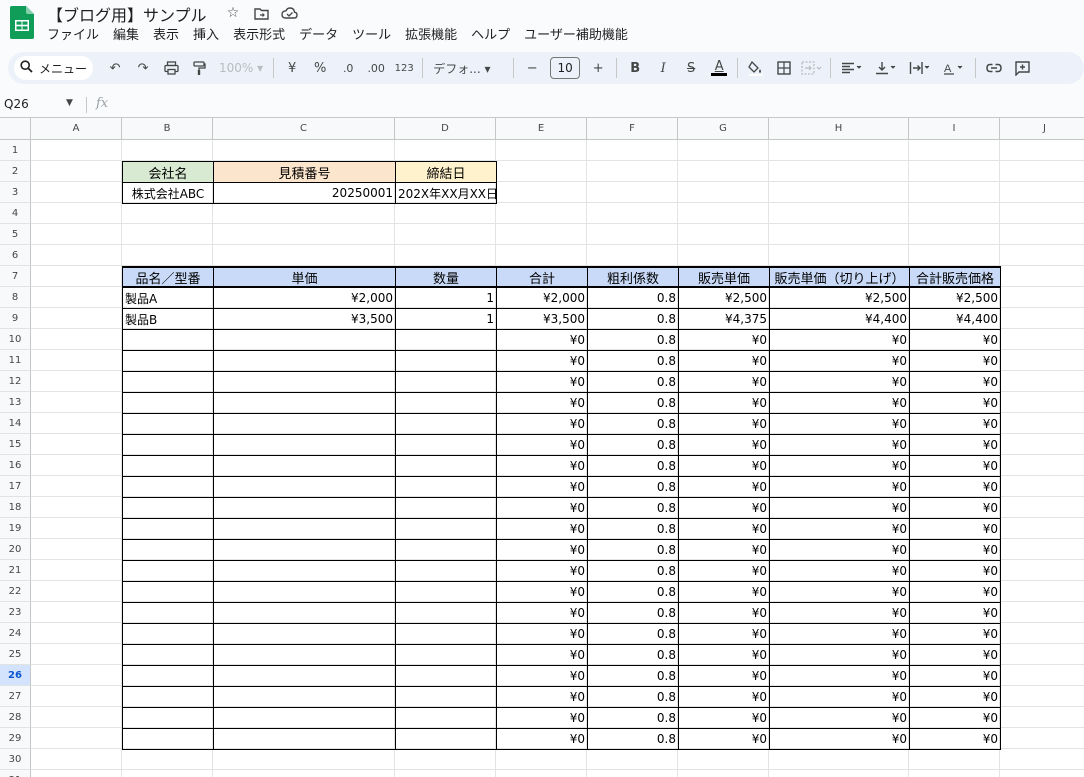  What do you see at coordinates (22, 22) in the screenshot?
I see `sheets-logo-icon` at bounding box center [22, 22].